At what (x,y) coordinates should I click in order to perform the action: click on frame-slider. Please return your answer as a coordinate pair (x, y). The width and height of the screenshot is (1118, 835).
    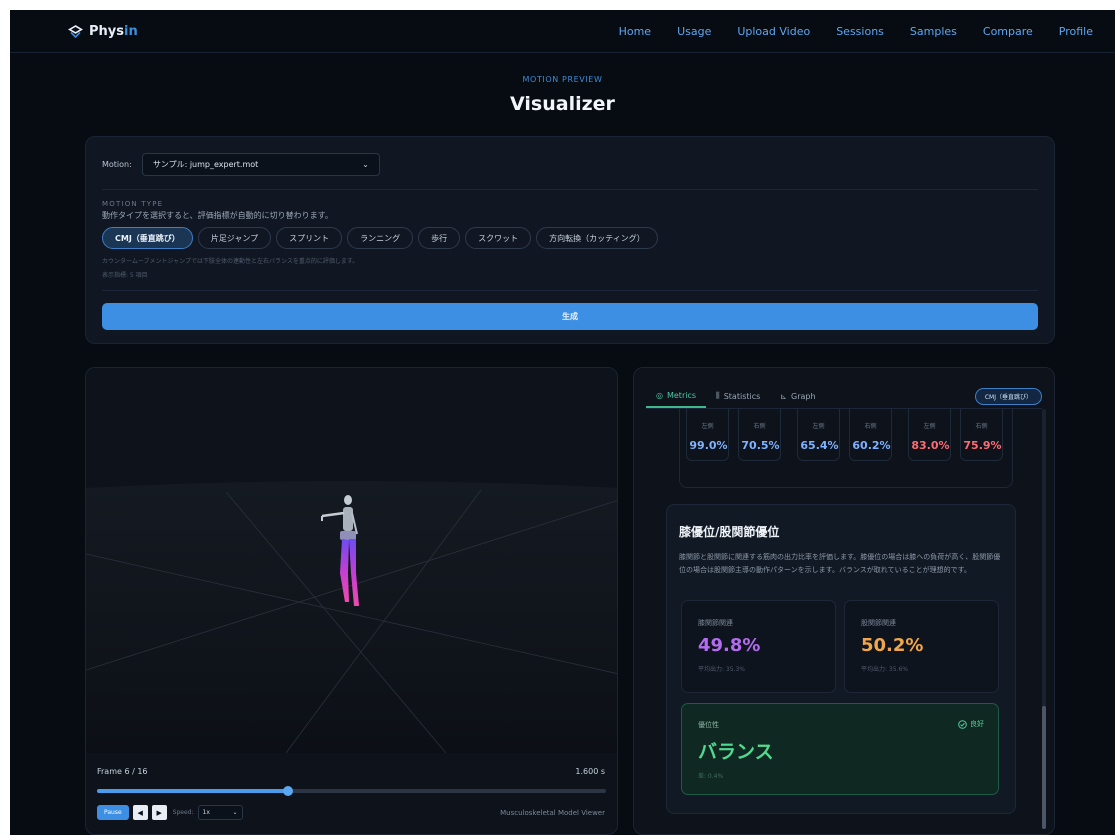
    Looking at the image, I should click on (351, 791).